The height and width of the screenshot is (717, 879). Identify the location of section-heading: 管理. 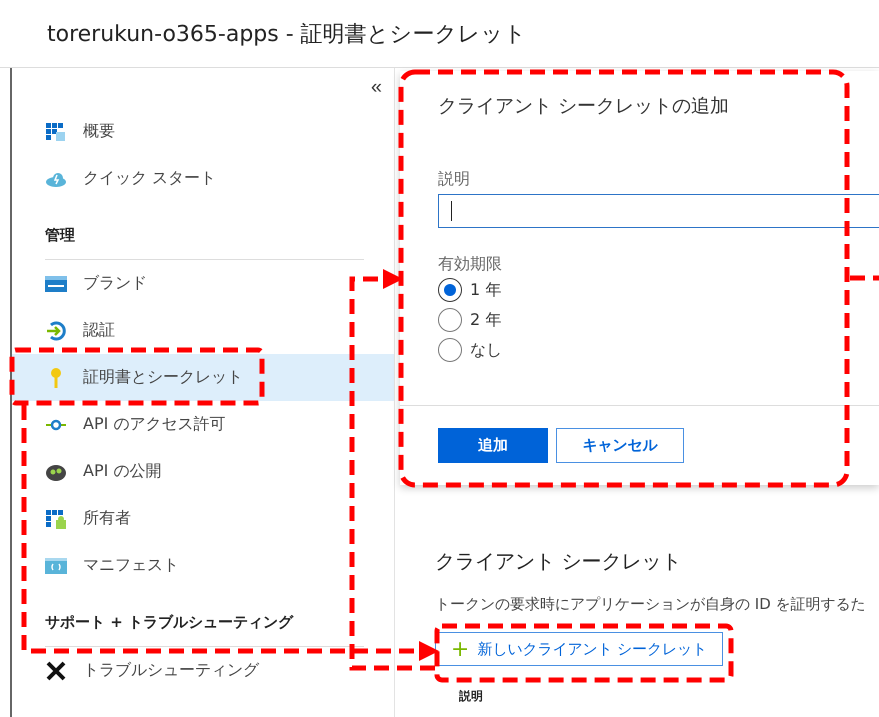
(60, 235).